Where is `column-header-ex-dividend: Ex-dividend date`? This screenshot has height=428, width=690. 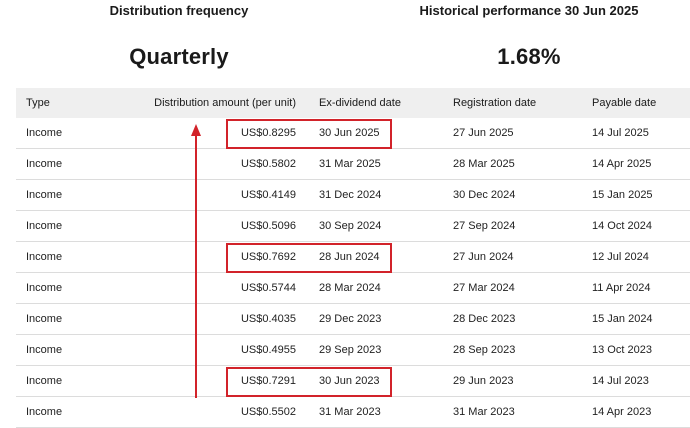
column-header-ex-dividend: Ex-dividend date is located at coordinates (360, 103).